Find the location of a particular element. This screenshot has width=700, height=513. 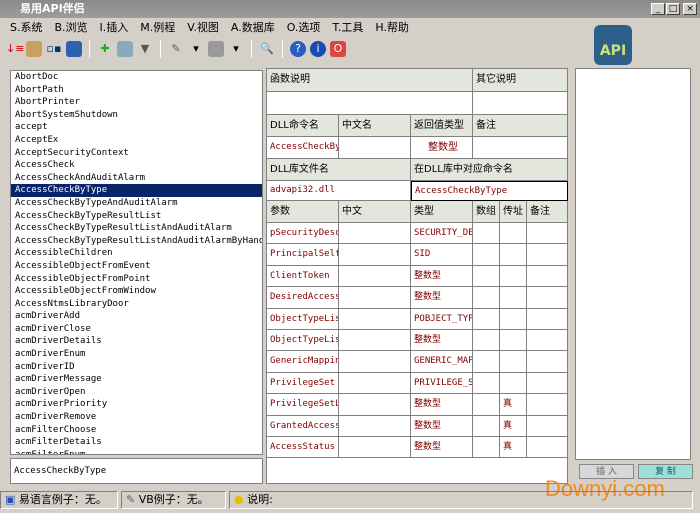

list-item: acmFilterEnum is located at coordinates (136, 451).